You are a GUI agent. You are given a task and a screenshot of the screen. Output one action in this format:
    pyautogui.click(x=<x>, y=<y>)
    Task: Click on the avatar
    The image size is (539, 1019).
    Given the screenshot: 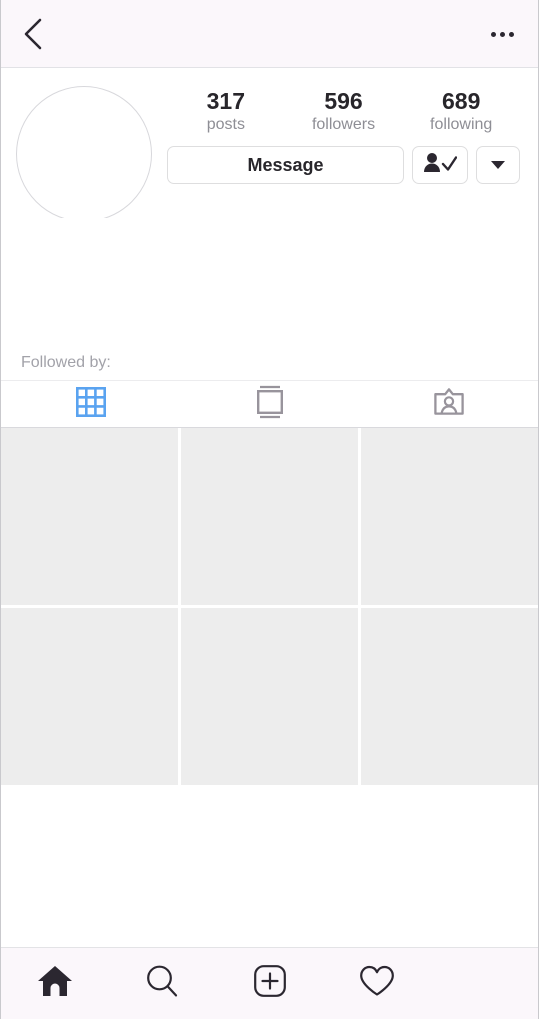 What is the action you would take?
    pyautogui.click(x=84, y=154)
    